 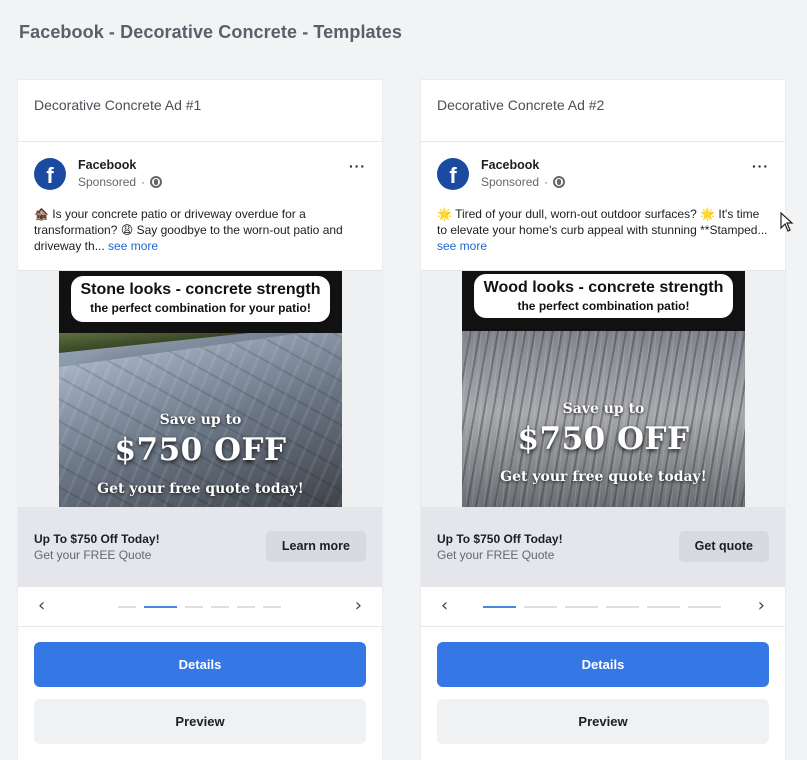 I want to click on image-title: Stone looks - concrete strength, so click(x=200, y=289).